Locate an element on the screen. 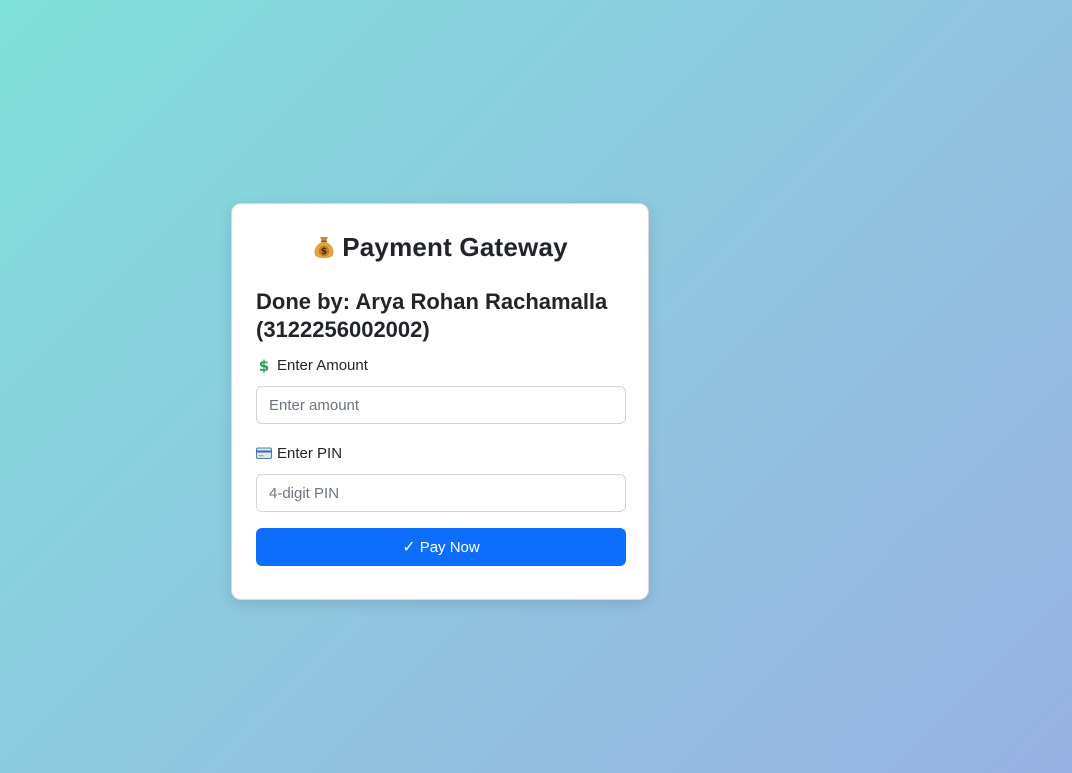 The height and width of the screenshot is (773, 1072). page-title: Payment Gateway is located at coordinates (455, 246).